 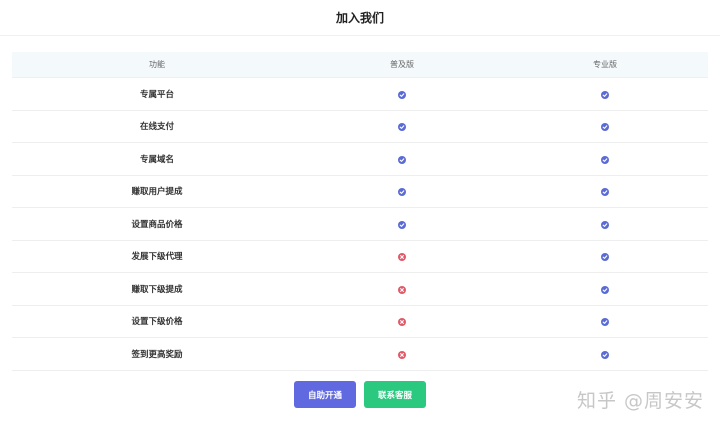 I want to click on table-row: 签到更高奖励, so click(x=360, y=354).